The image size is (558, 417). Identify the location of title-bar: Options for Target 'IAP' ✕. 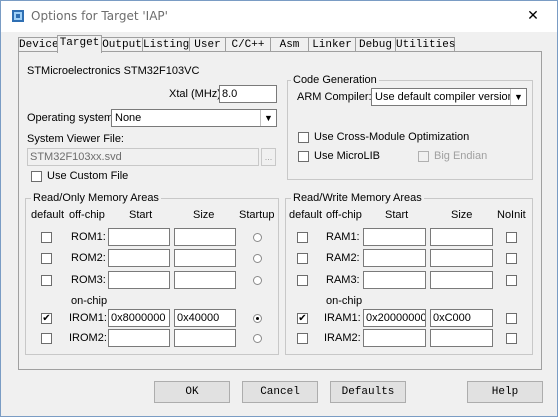
(279, 16).